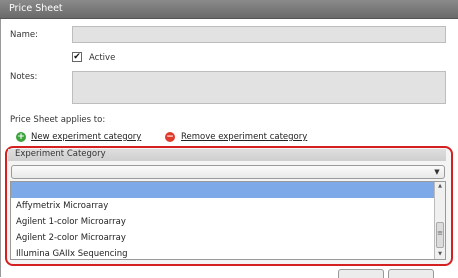 Image resolution: width=458 pixels, height=278 pixels. I want to click on remove-category-link: Remove experiment category, so click(244, 137).